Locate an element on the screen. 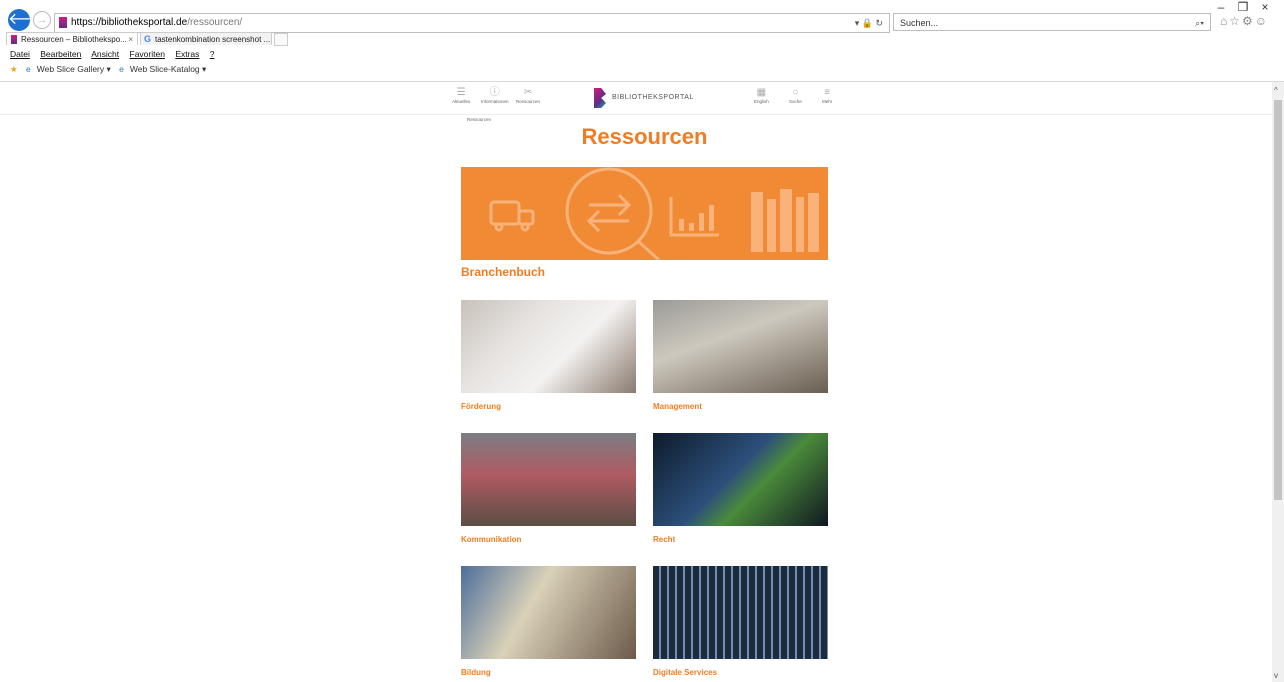  scroll-down-icon: v is located at coordinates (1276, 675).